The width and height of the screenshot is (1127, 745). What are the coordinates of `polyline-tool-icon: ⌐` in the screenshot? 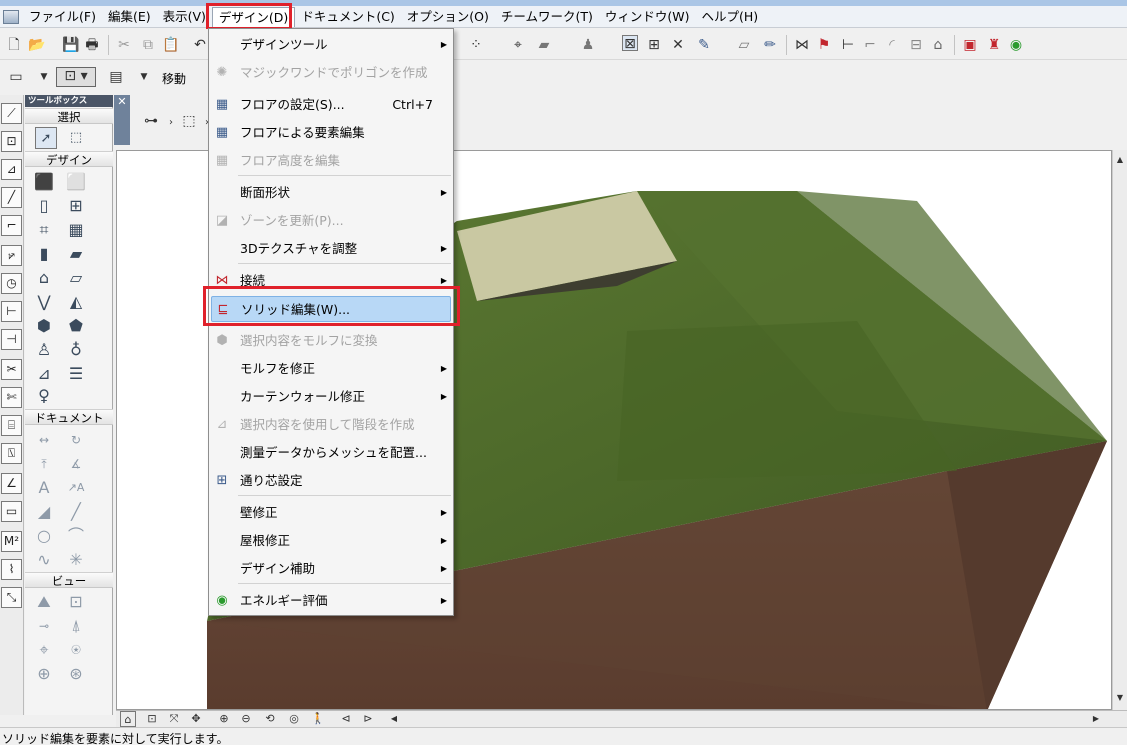 It's located at (11, 225).